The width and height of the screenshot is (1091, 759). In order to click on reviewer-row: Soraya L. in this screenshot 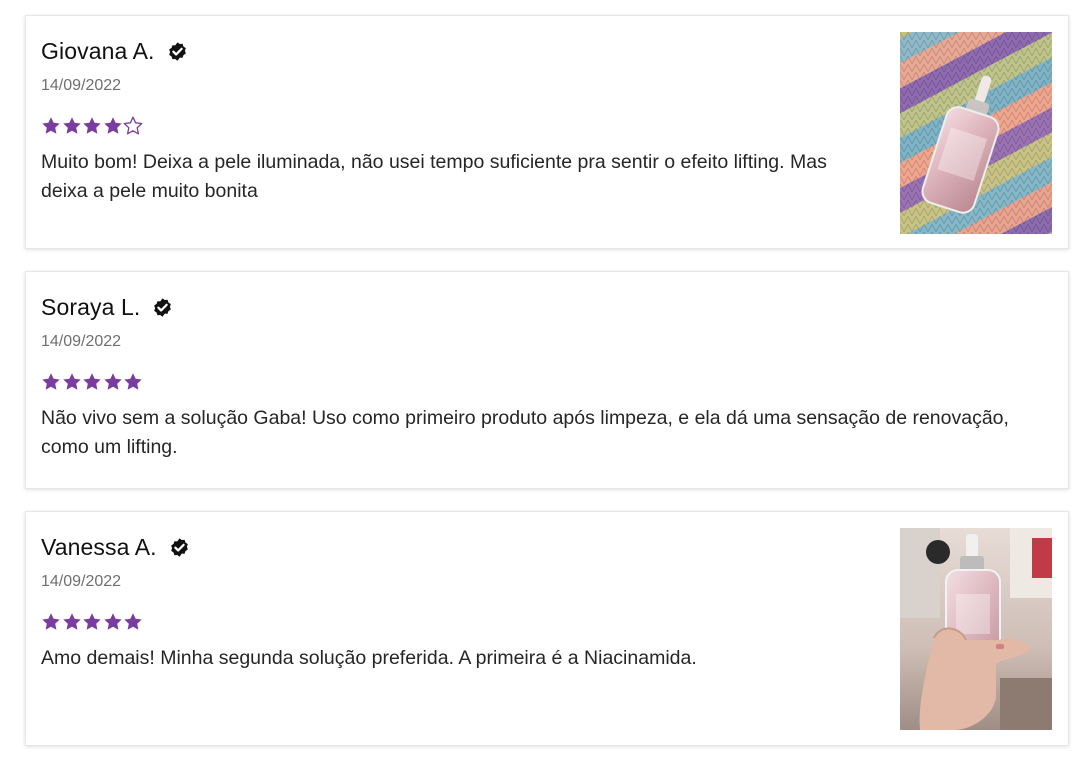, I will do `click(534, 307)`.